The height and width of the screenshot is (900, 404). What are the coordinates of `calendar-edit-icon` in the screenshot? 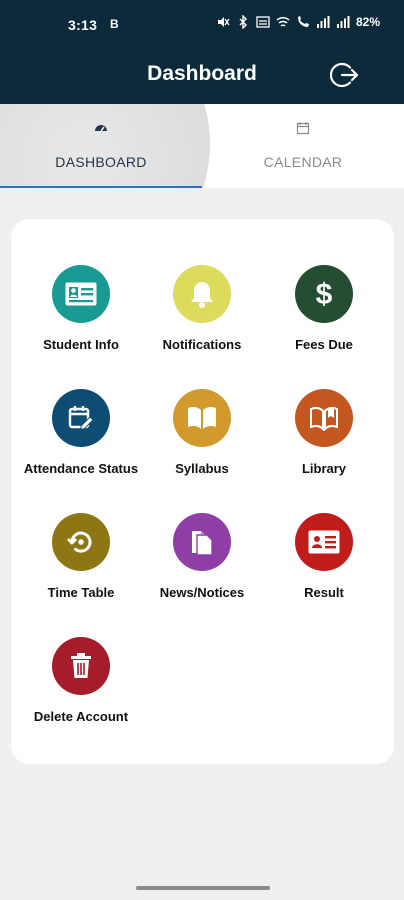 It's located at (81, 418).